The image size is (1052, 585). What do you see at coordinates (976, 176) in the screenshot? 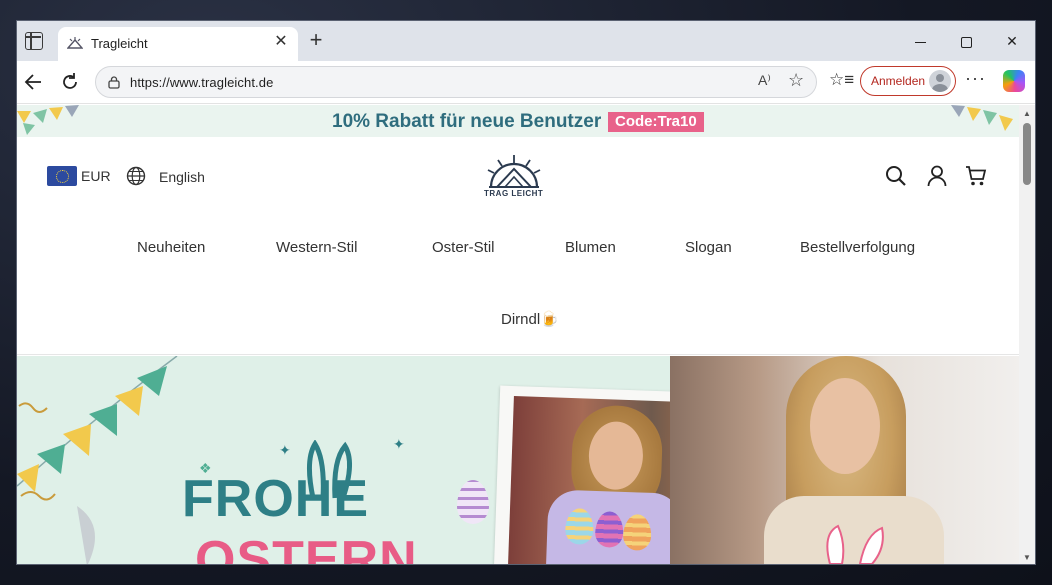
I see `shopping-cart-icon` at bounding box center [976, 176].